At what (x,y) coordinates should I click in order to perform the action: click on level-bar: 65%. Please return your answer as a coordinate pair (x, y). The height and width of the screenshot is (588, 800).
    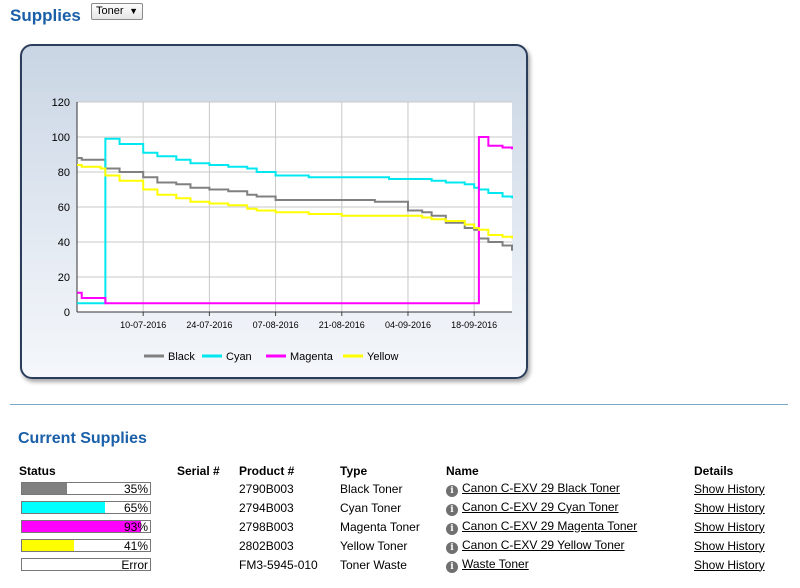
    Looking at the image, I should click on (86, 508).